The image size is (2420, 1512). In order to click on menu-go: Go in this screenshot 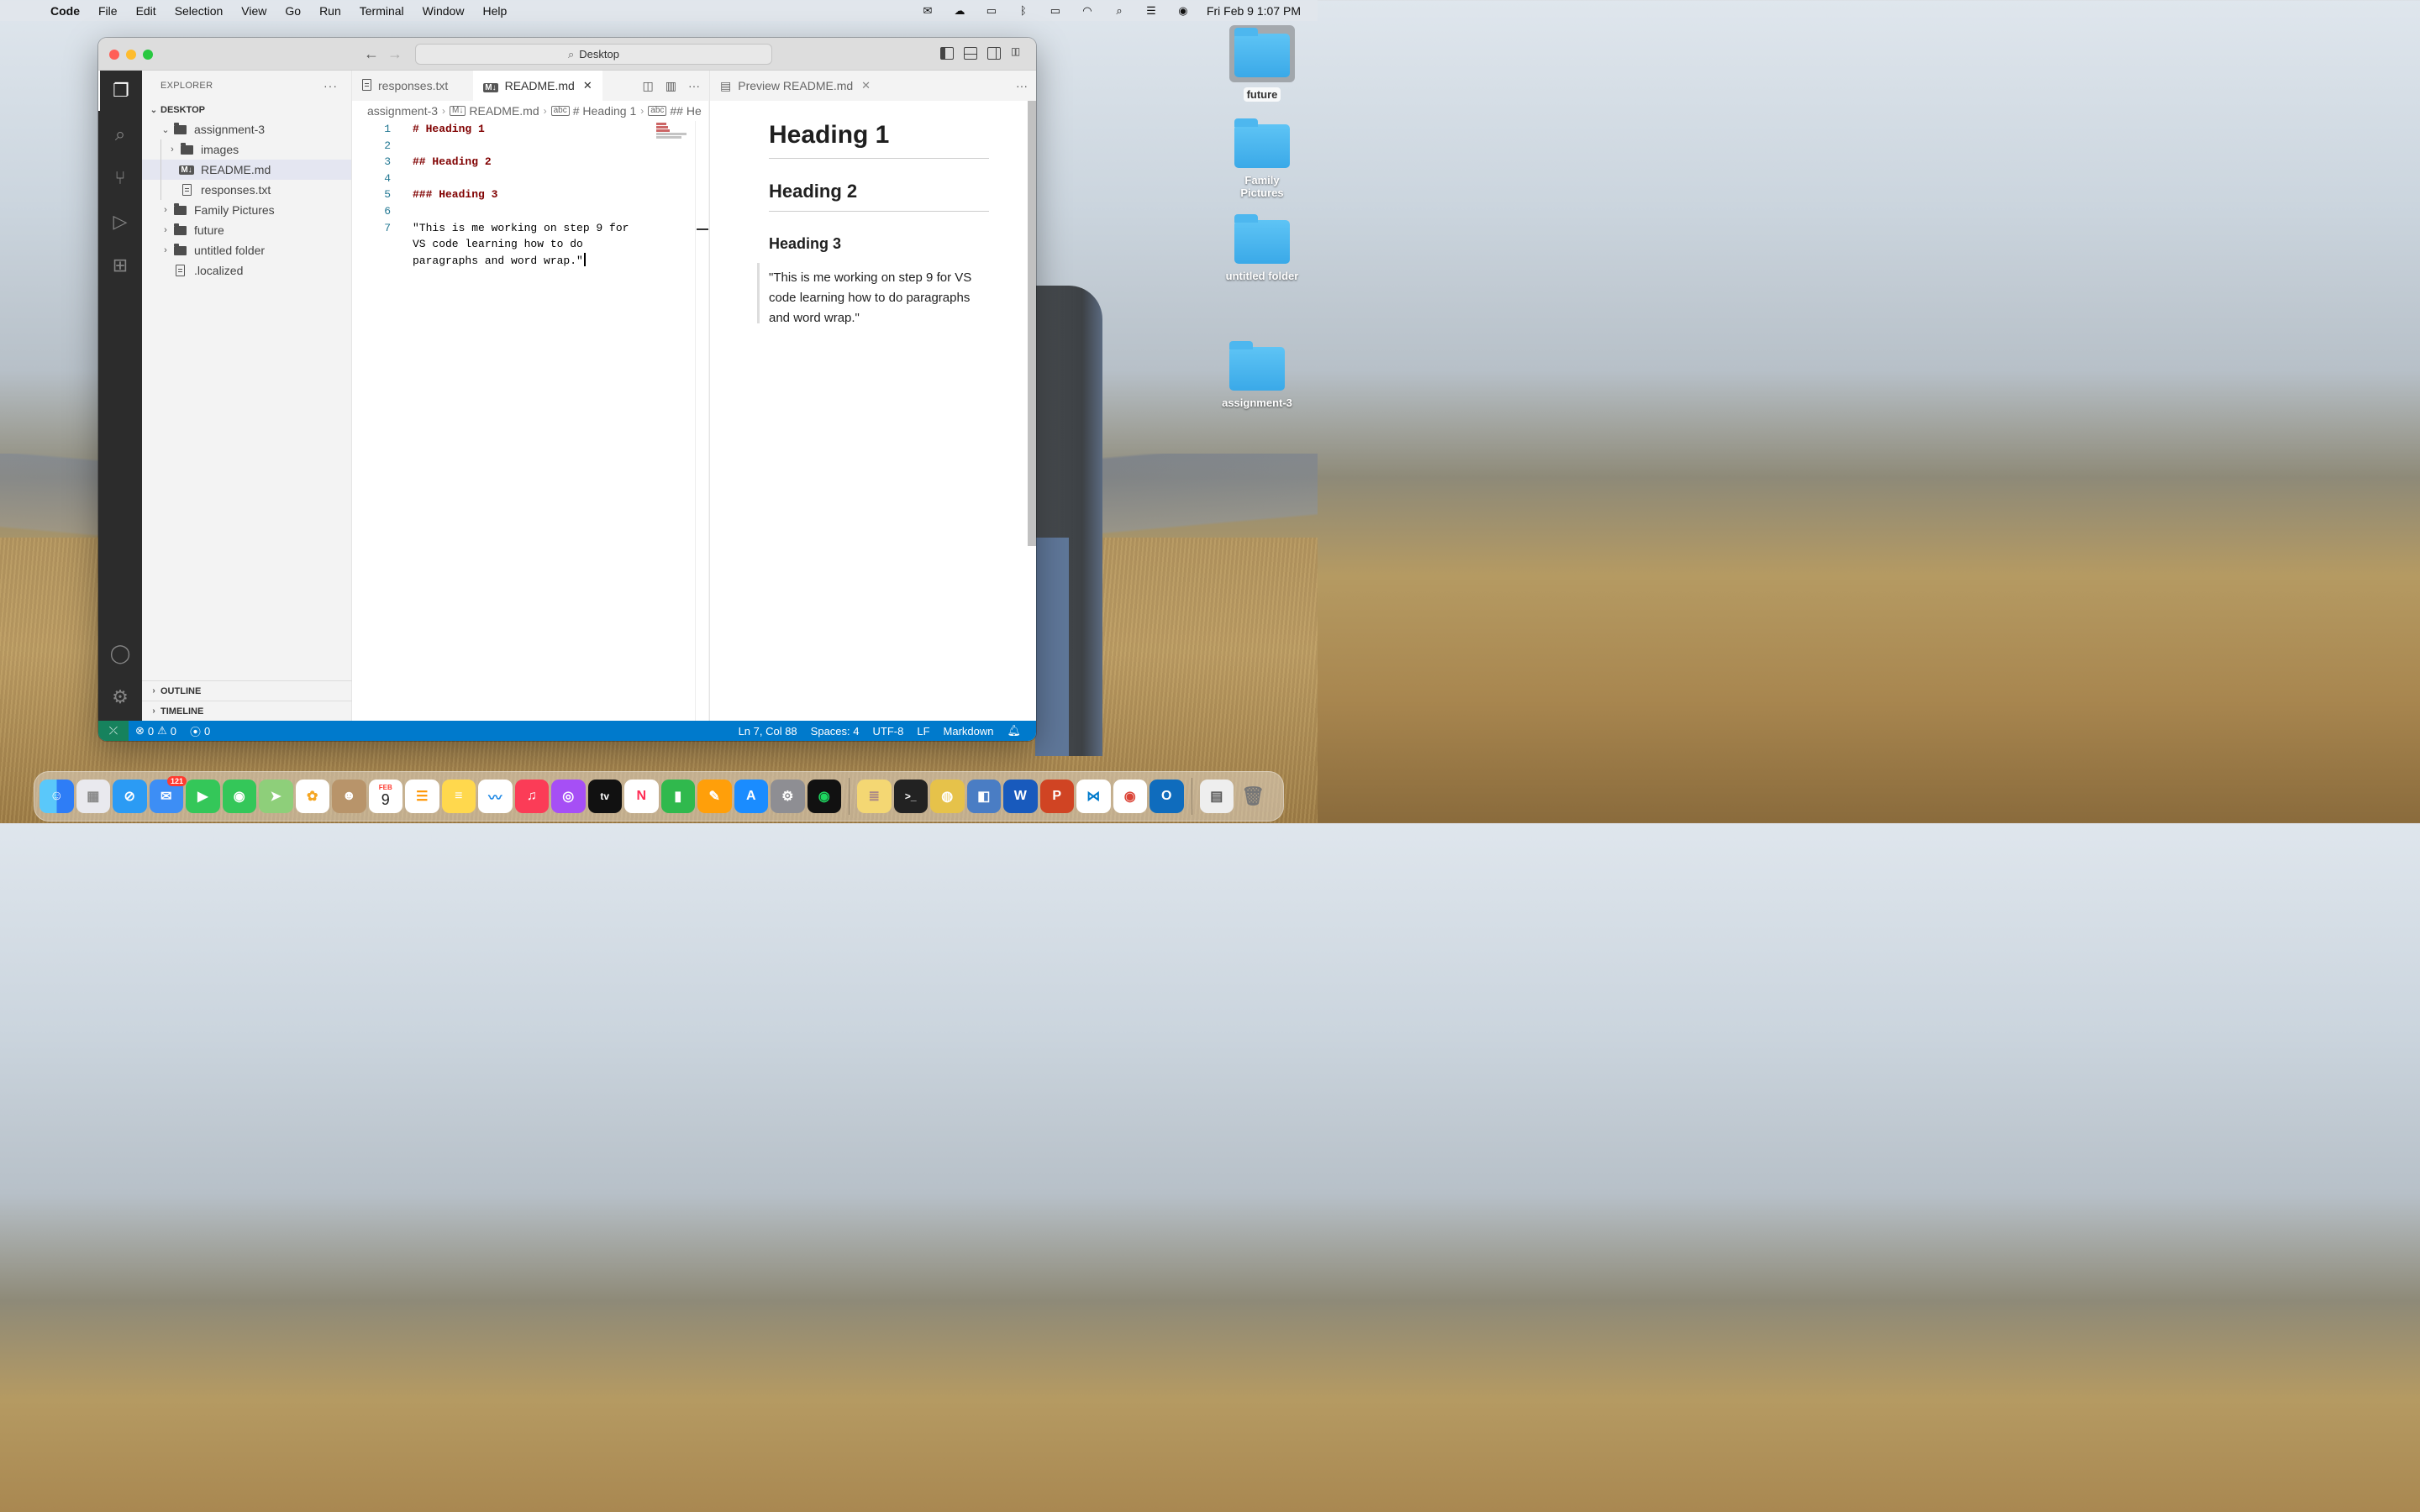, I will do `click(293, 11)`.